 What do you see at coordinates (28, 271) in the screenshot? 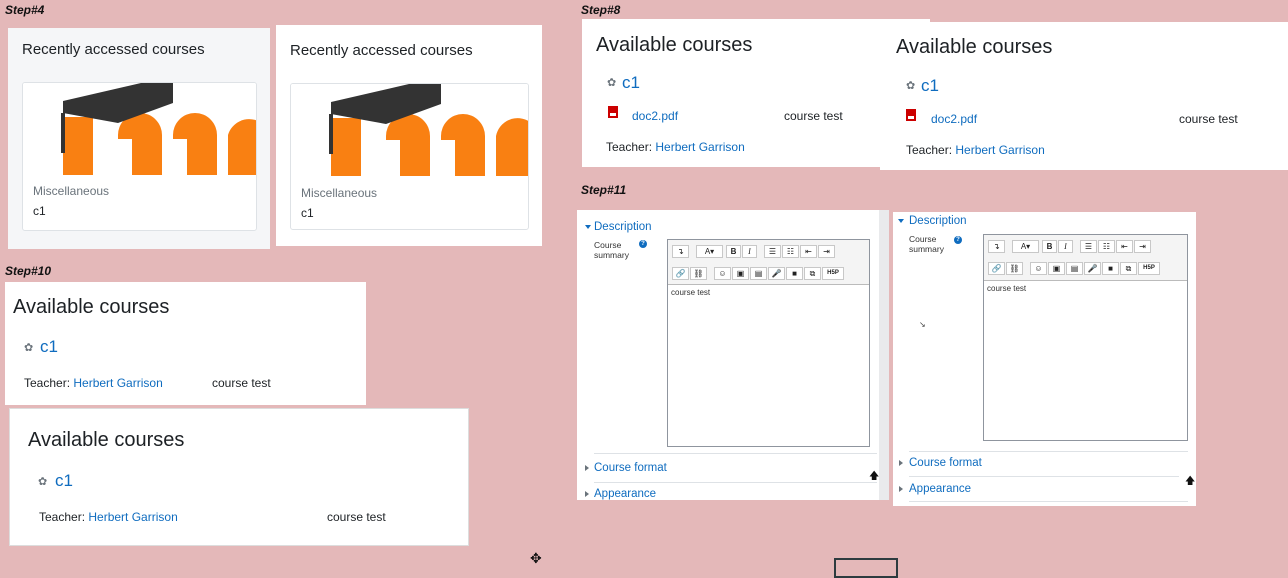
I see `step-label-10: Step#10` at bounding box center [28, 271].